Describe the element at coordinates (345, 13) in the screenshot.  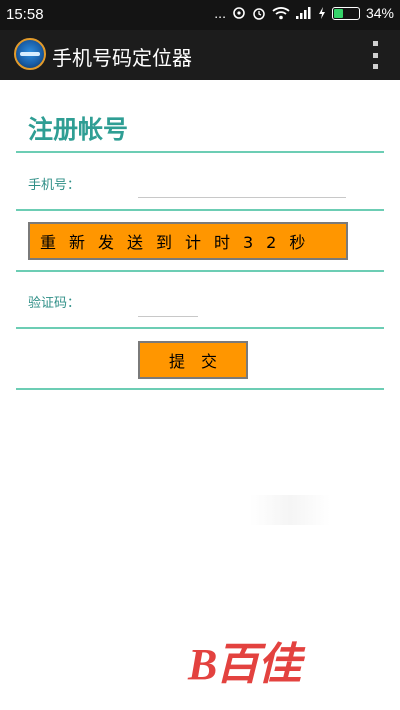
I see `battery-icon` at that location.